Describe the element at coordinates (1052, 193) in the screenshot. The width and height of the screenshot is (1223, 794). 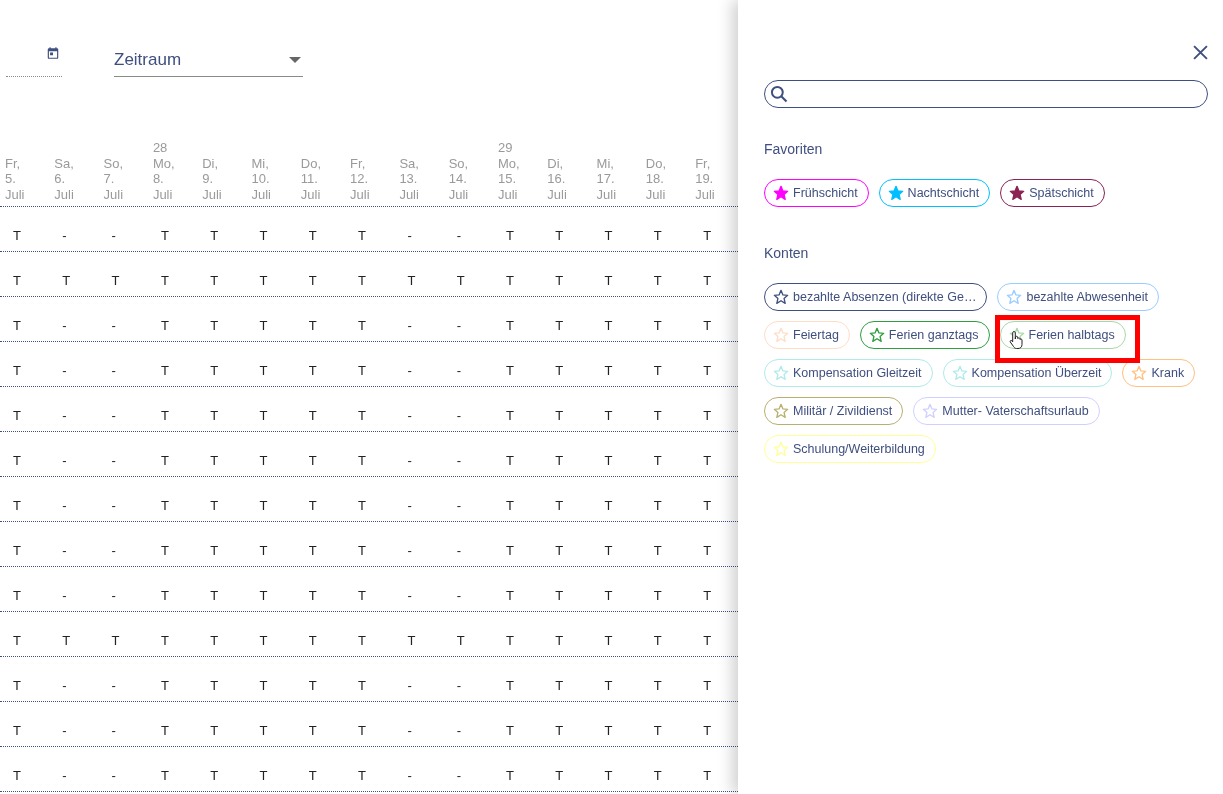
I see `account-chip: Spätschicht` at that location.